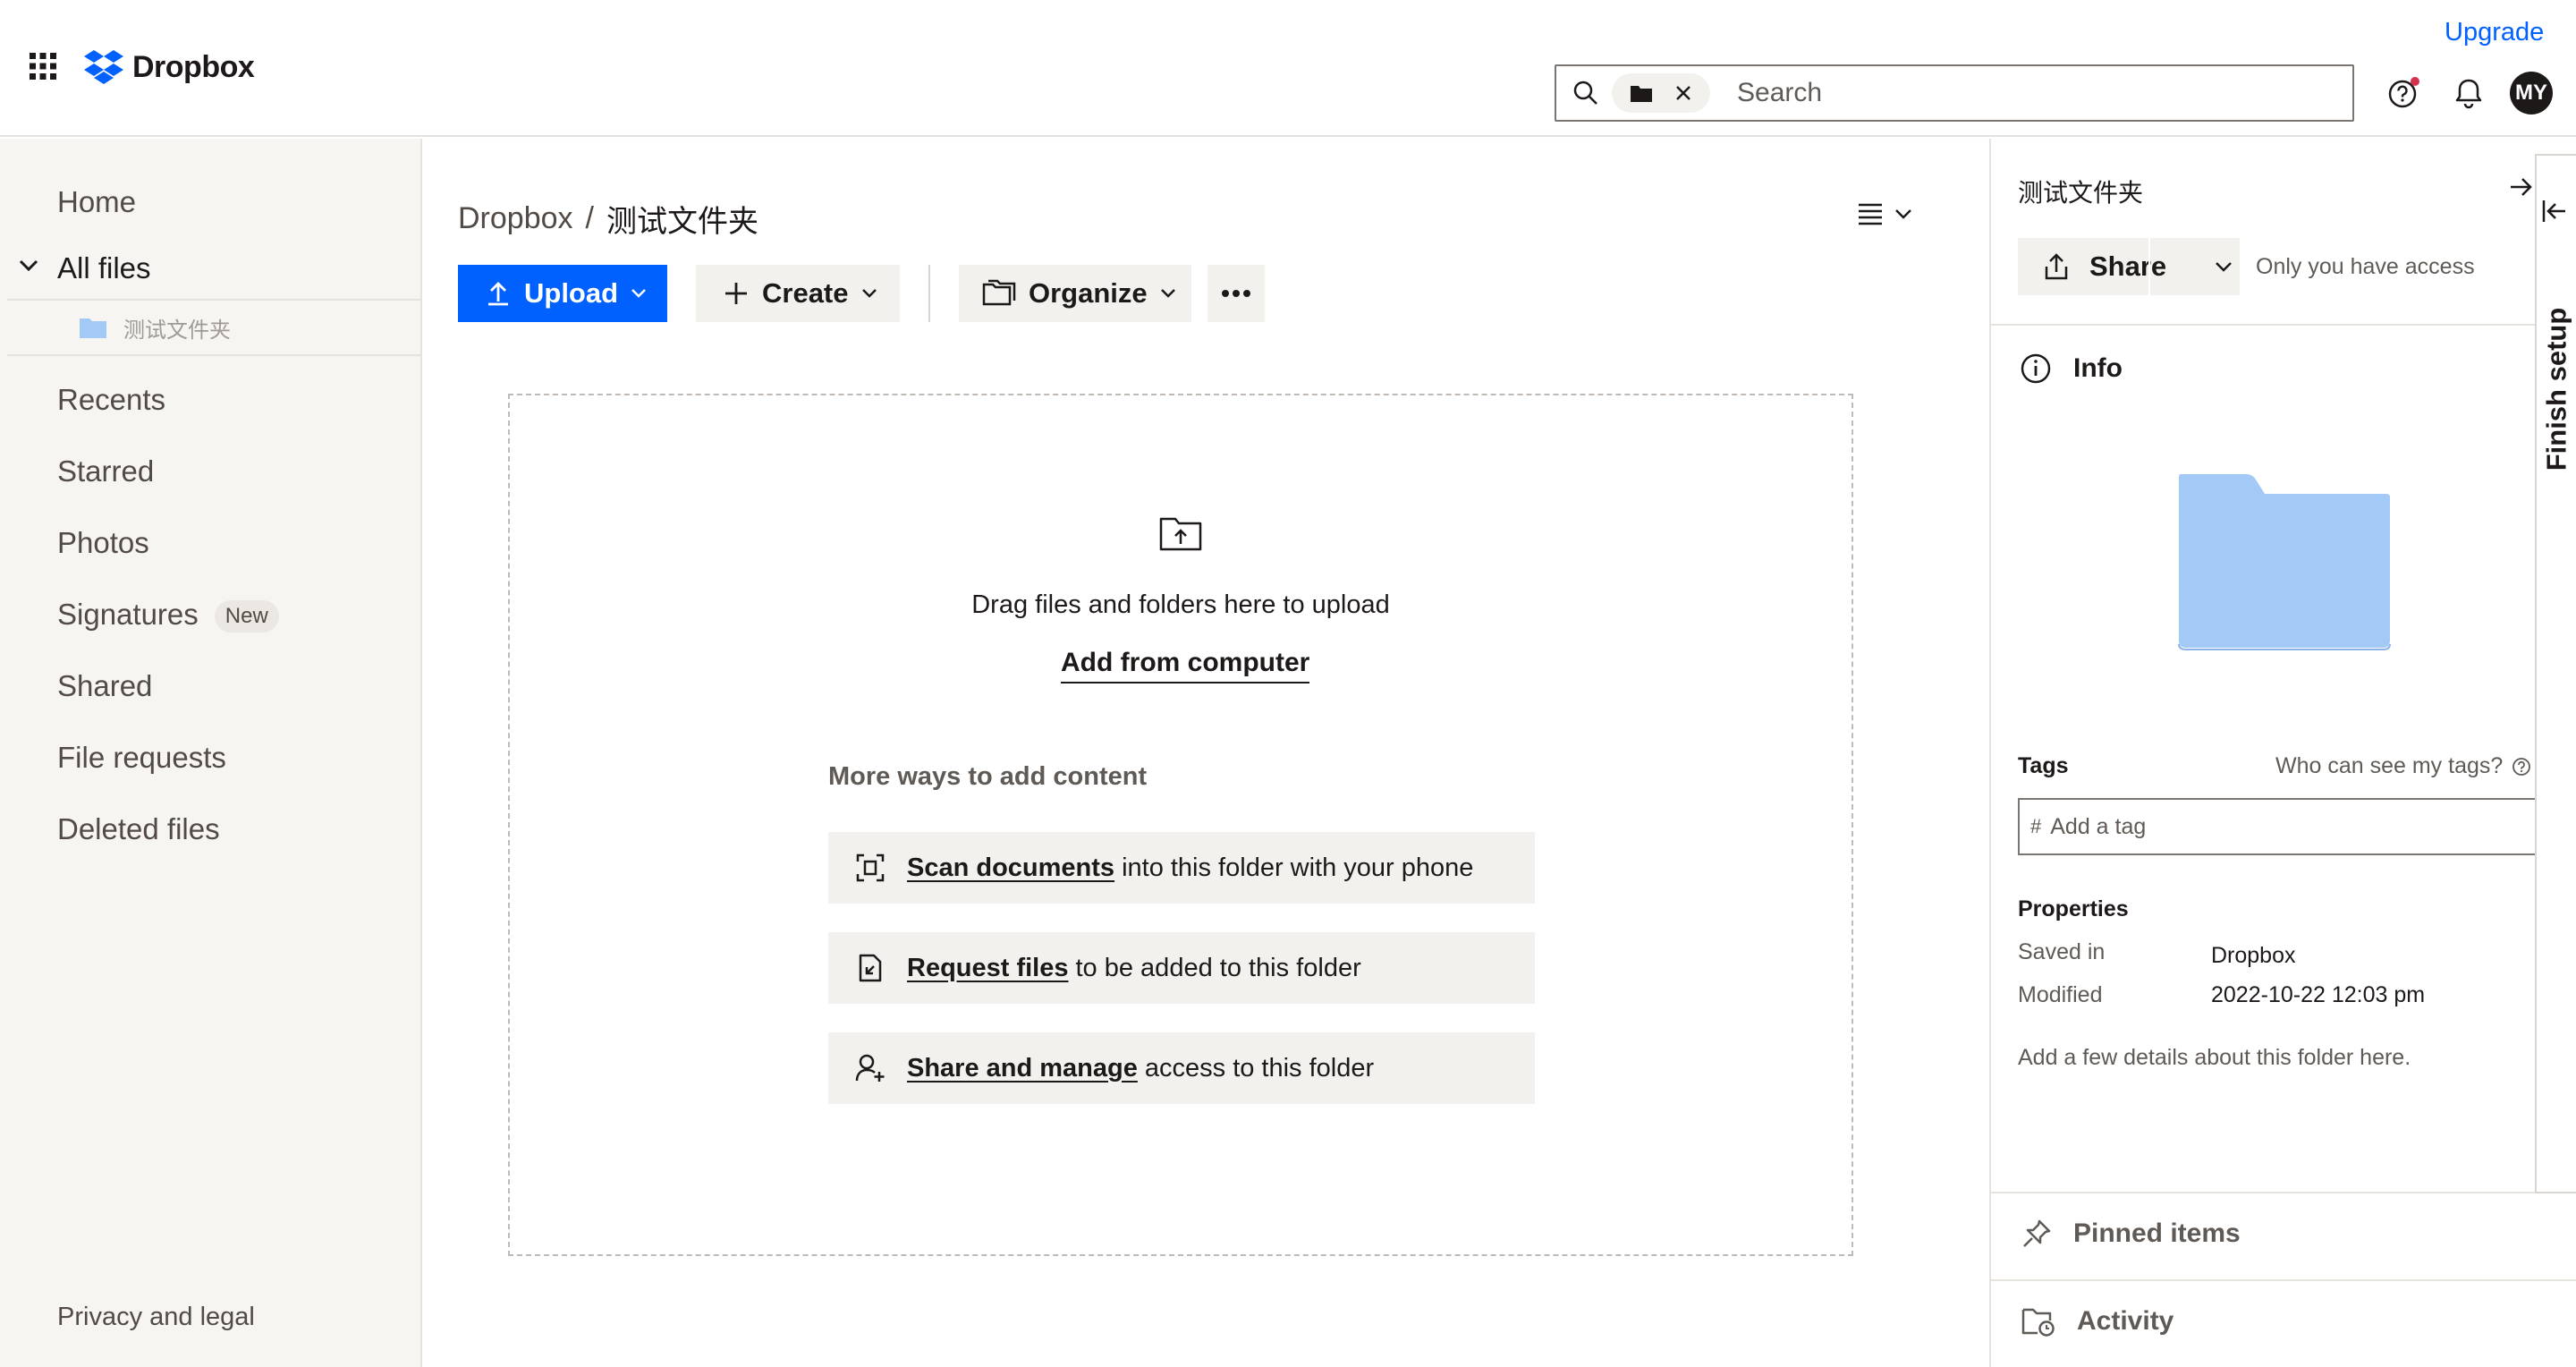  Describe the element at coordinates (138, 829) in the screenshot. I see `sidebar-item-deleted-files: Deleted files` at that location.